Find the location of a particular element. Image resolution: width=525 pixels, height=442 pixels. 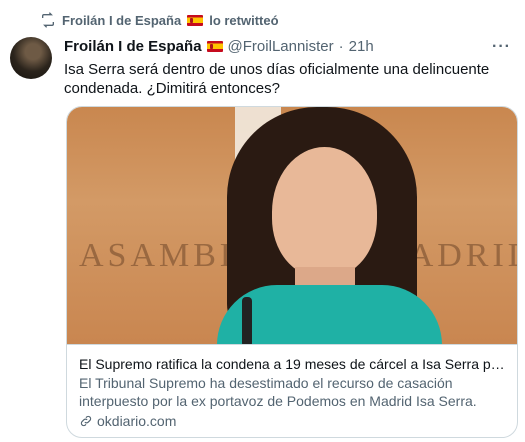

person-face is located at coordinates (324, 212).